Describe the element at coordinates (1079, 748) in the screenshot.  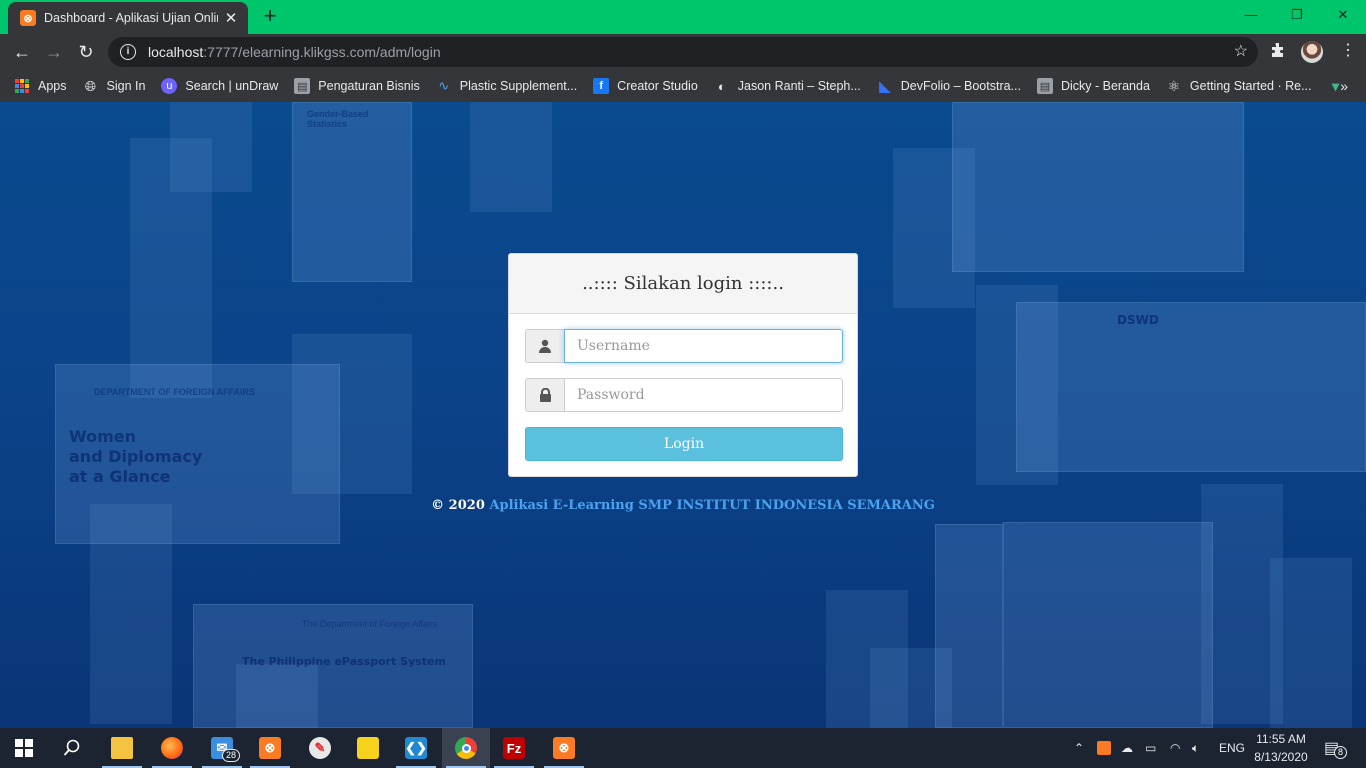
I see `tray-chevron-icon: ⌃` at that location.